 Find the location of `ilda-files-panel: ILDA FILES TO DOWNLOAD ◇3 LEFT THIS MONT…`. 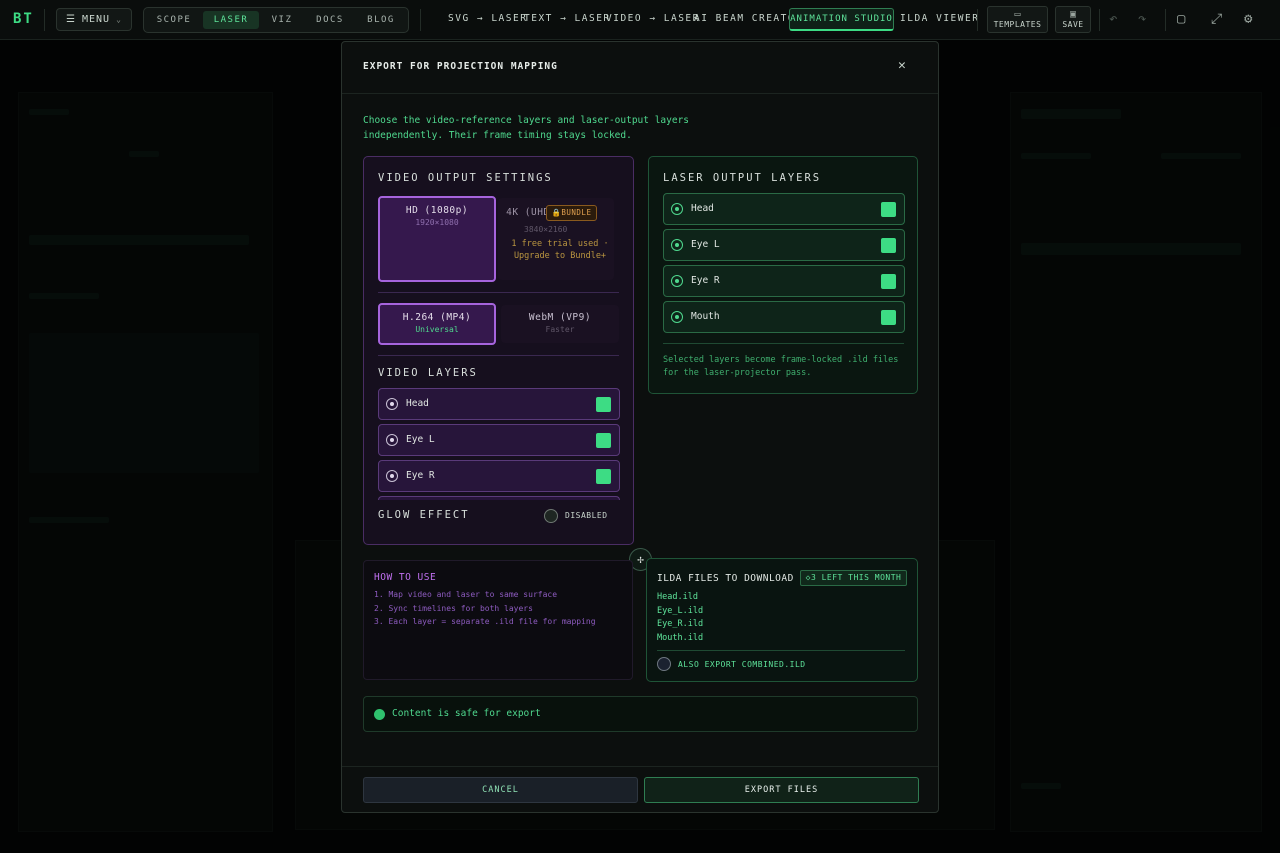

ilda-files-panel: ILDA FILES TO DOWNLOAD ◇3 LEFT THIS MONT… is located at coordinates (782, 620).